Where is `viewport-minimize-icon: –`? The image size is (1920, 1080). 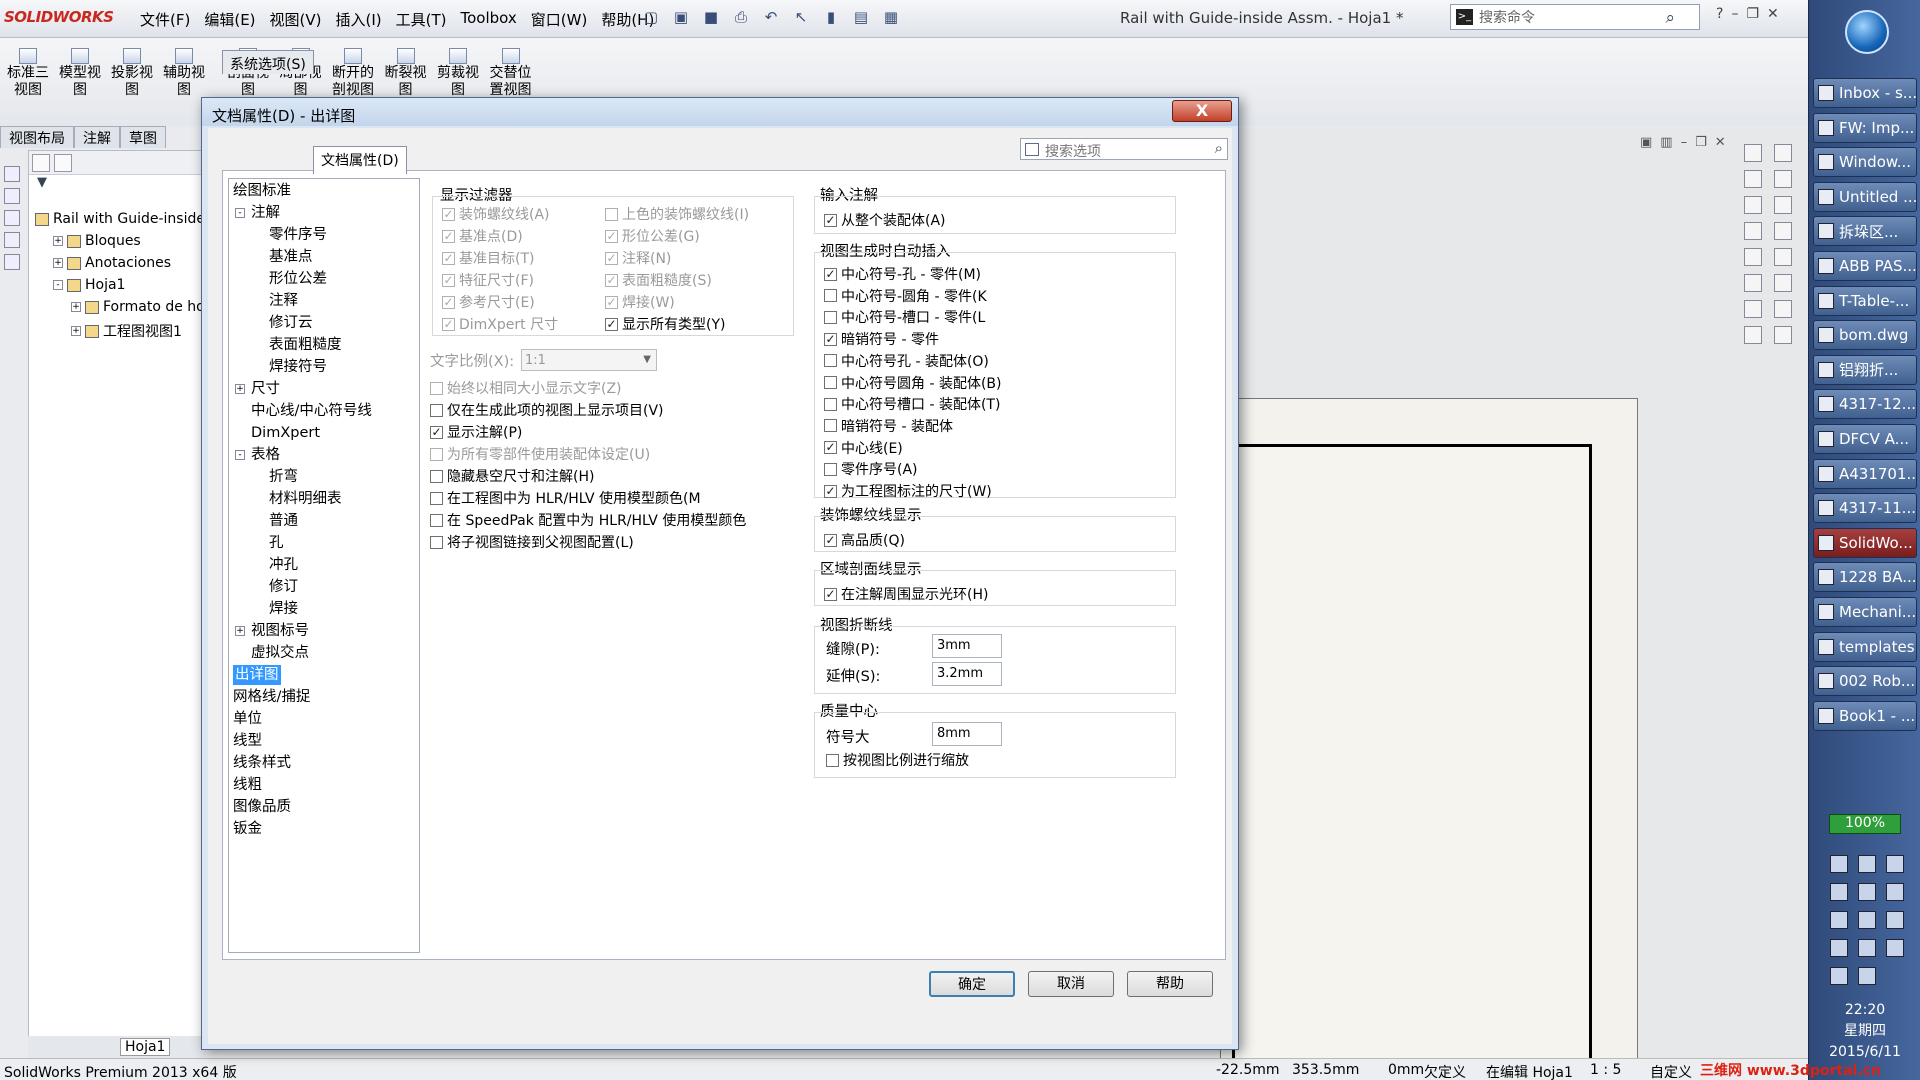
viewport-minimize-icon: – is located at coordinates (1684, 142).